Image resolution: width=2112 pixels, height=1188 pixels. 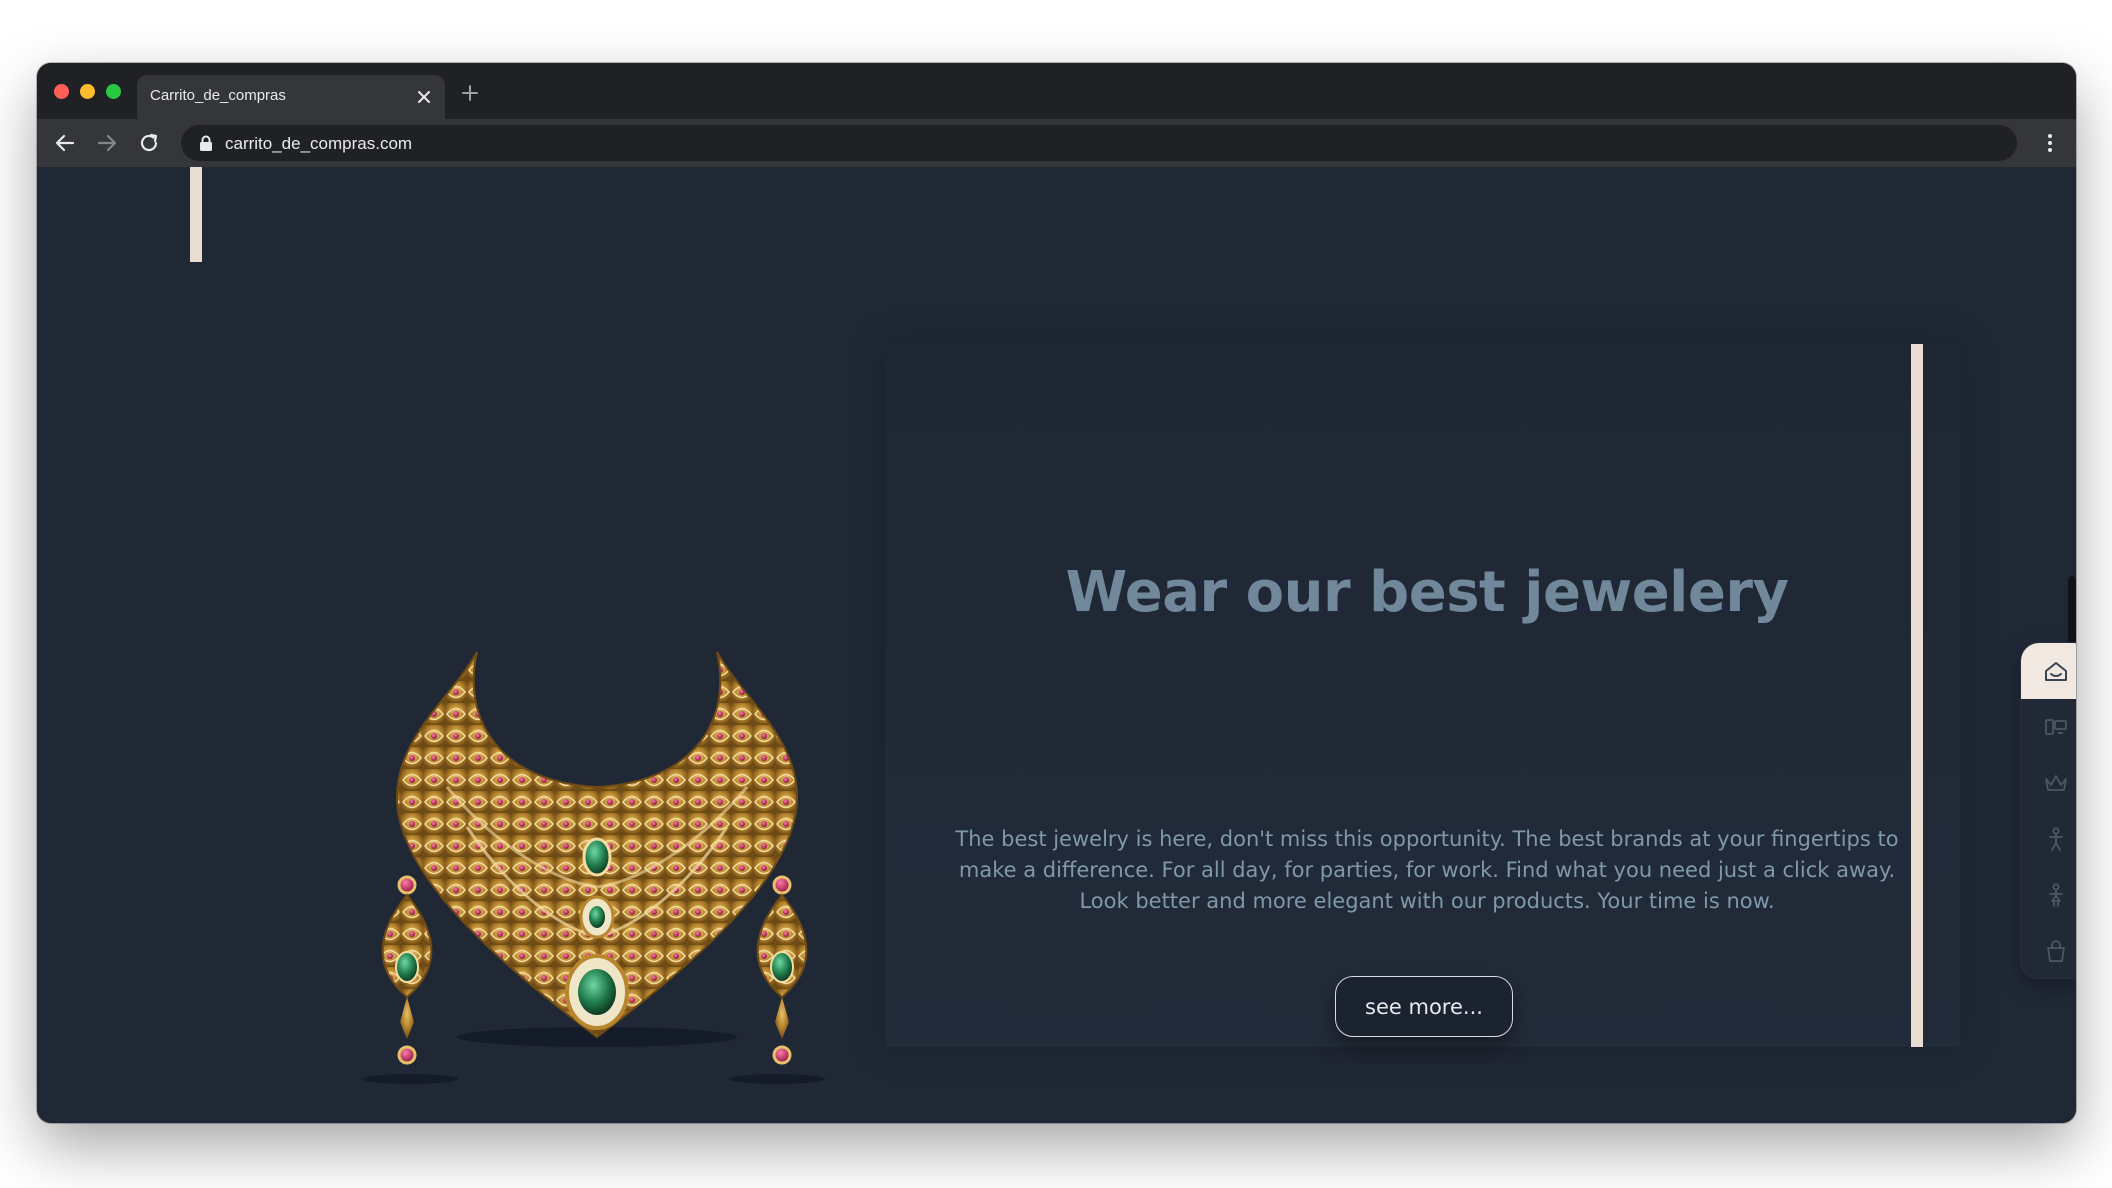 I want to click on sidebar-item-home, so click(x=2048, y=671).